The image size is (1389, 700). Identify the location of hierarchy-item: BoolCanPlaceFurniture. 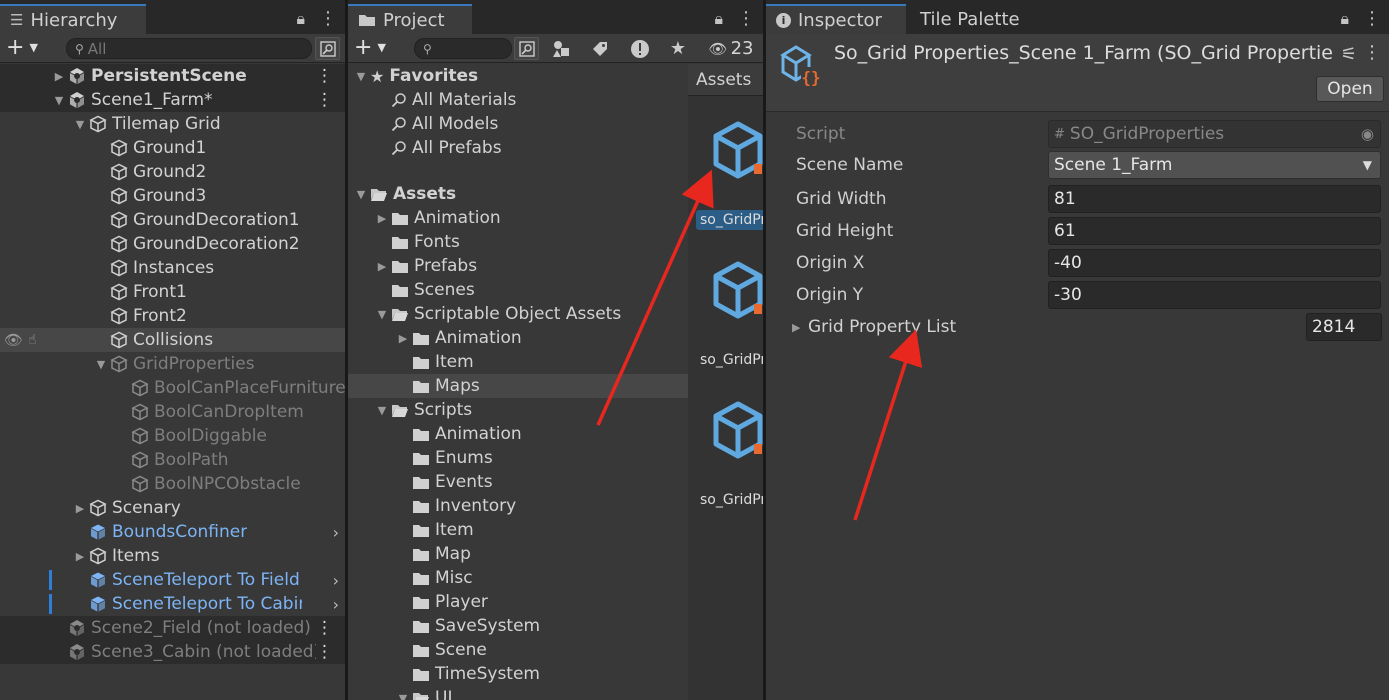
(172, 388).